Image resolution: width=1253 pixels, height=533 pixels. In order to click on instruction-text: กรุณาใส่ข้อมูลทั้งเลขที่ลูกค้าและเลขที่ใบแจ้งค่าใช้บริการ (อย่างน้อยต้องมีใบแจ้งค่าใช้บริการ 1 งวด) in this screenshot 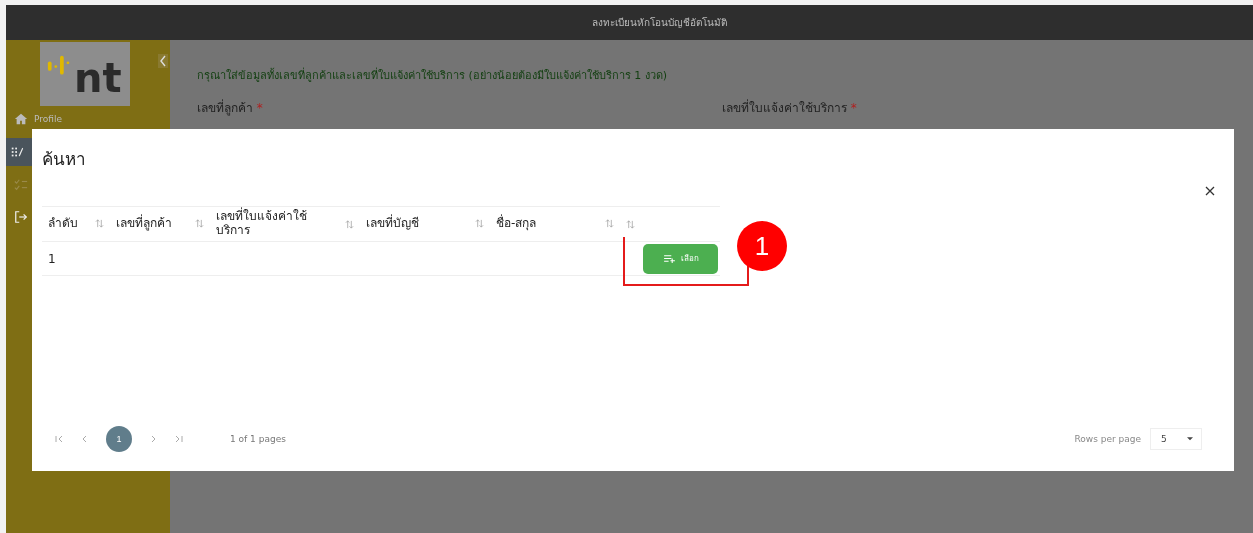, I will do `click(433, 75)`.